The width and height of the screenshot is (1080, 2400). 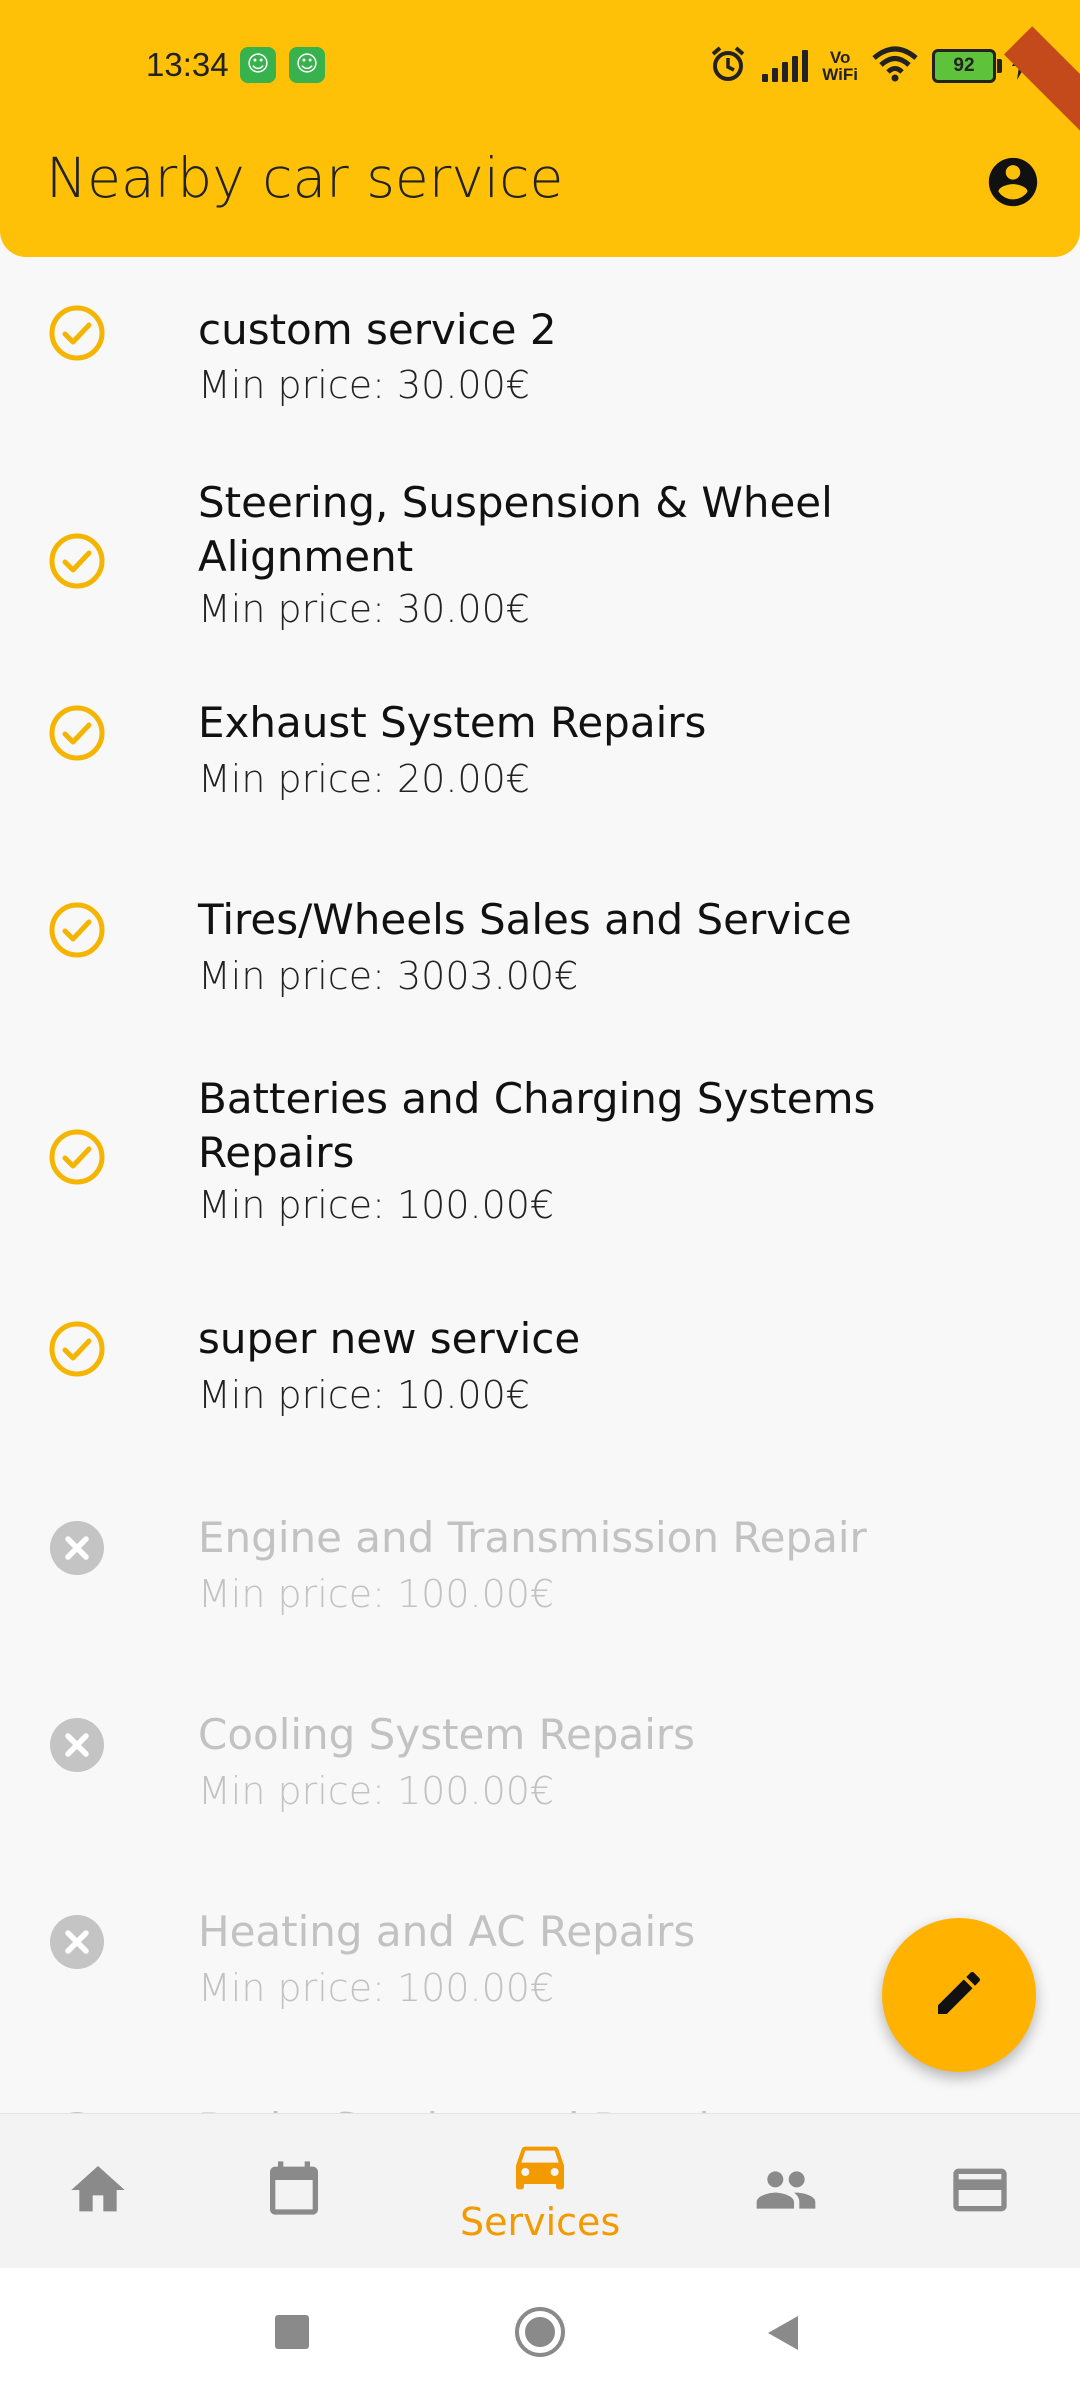 What do you see at coordinates (389, 1338) in the screenshot?
I see `service-name: super new service` at bounding box center [389, 1338].